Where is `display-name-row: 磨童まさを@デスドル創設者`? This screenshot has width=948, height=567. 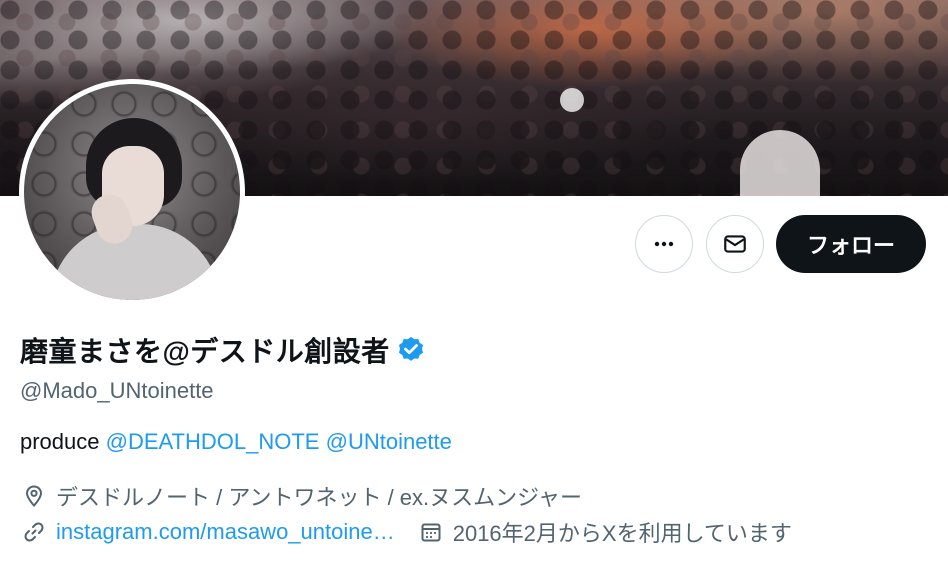 display-name-row: 磨童まさを@デスドル創設者 is located at coordinates (223, 350).